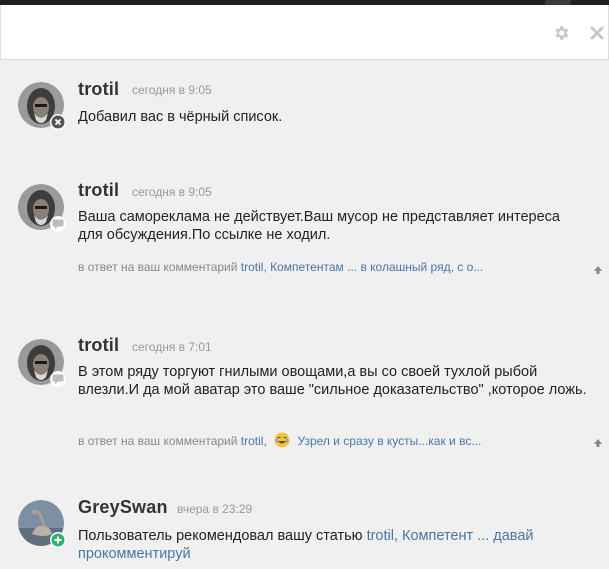 Image resolution: width=609 pixels, height=569 pixels. I want to click on timestamp: вчера в 23:29, so click(215, 509).